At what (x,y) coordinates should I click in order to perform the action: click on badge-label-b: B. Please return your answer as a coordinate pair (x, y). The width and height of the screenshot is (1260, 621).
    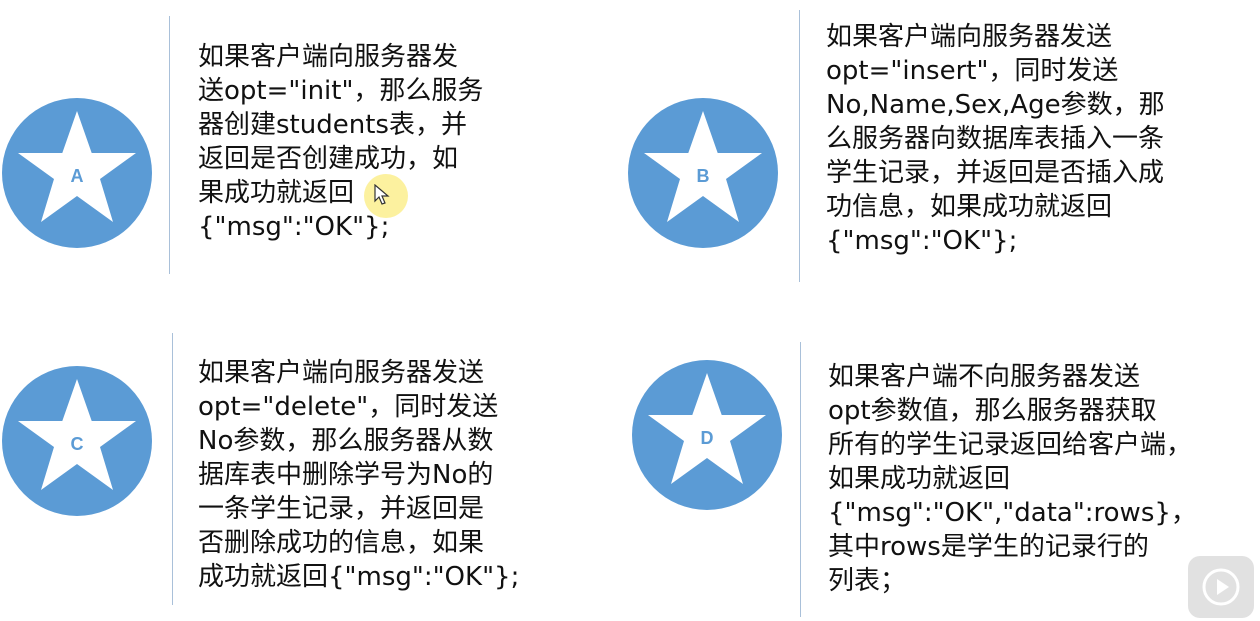
    Looking at the image, I should click on (703, 175).